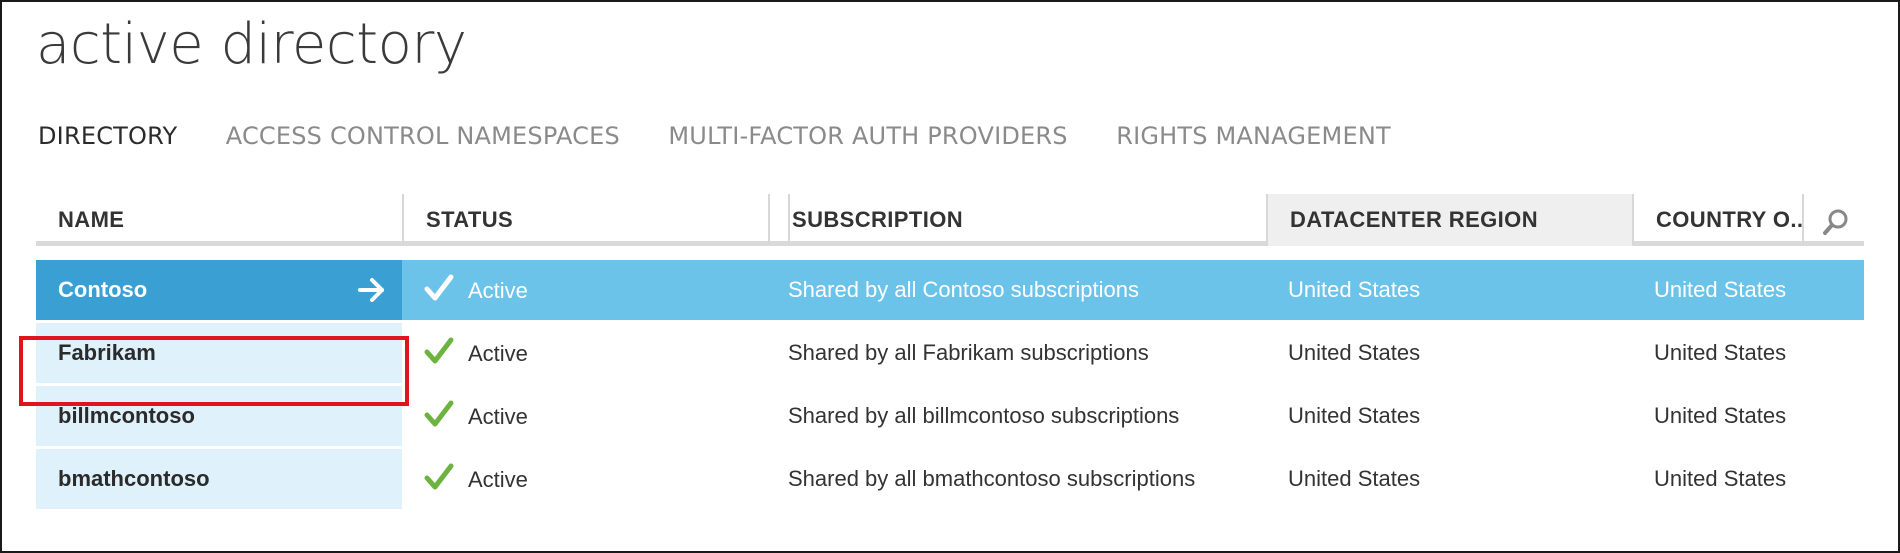 This screenshot has height=553, width=1900. I want to click on column-header-status: STATUS, so click(585, 220).